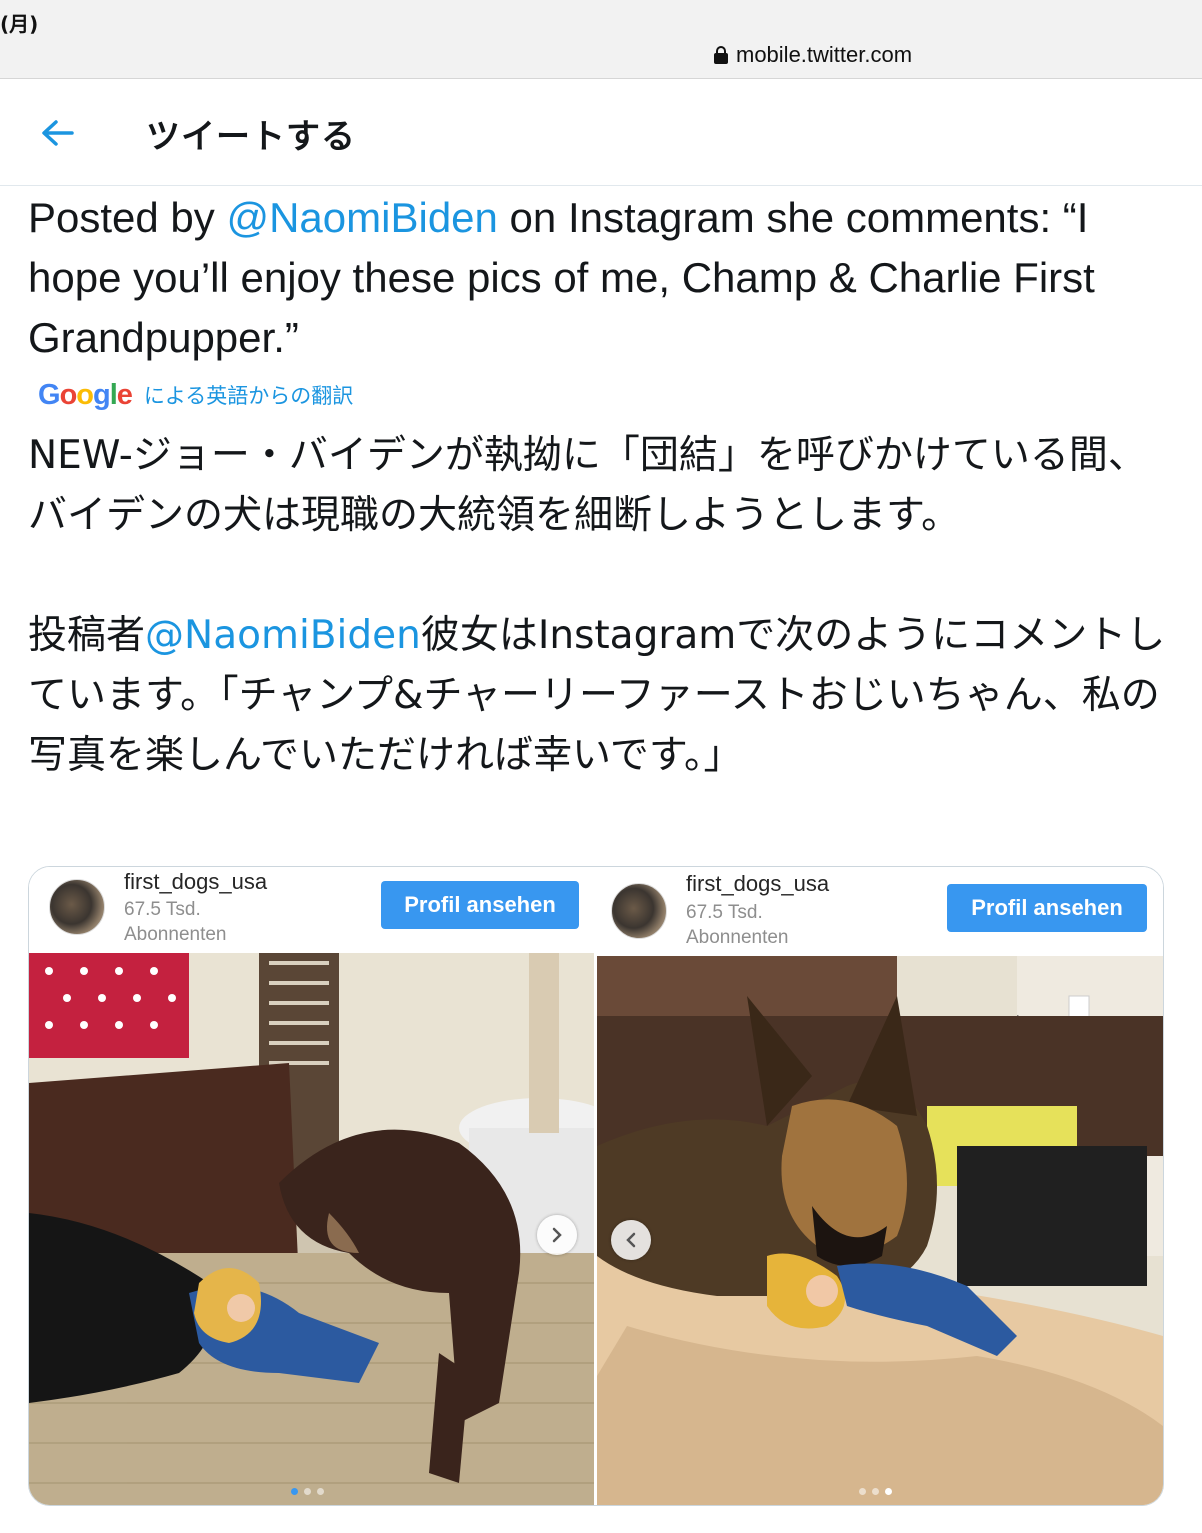 Image resolution: width=1202 pixels, height=1533 pixels. What do you see at coordinates (601, 39) in the screenshot?
I see `browser-status-bar: (月) mobile.twitter.com` at bounding box center [601, 39].